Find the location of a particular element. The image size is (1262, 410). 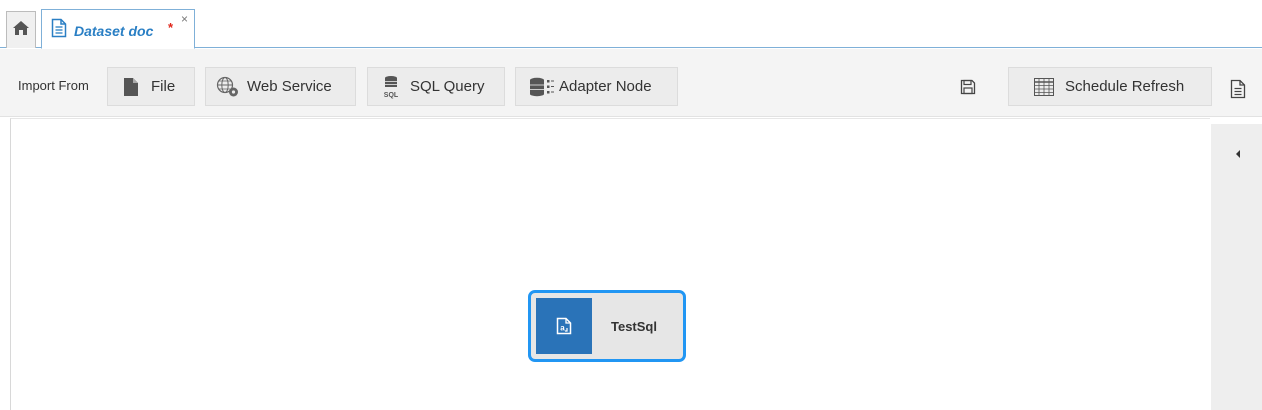

tab-dataset-doc: Dataset doc * × is located at coordinates (118, 29).